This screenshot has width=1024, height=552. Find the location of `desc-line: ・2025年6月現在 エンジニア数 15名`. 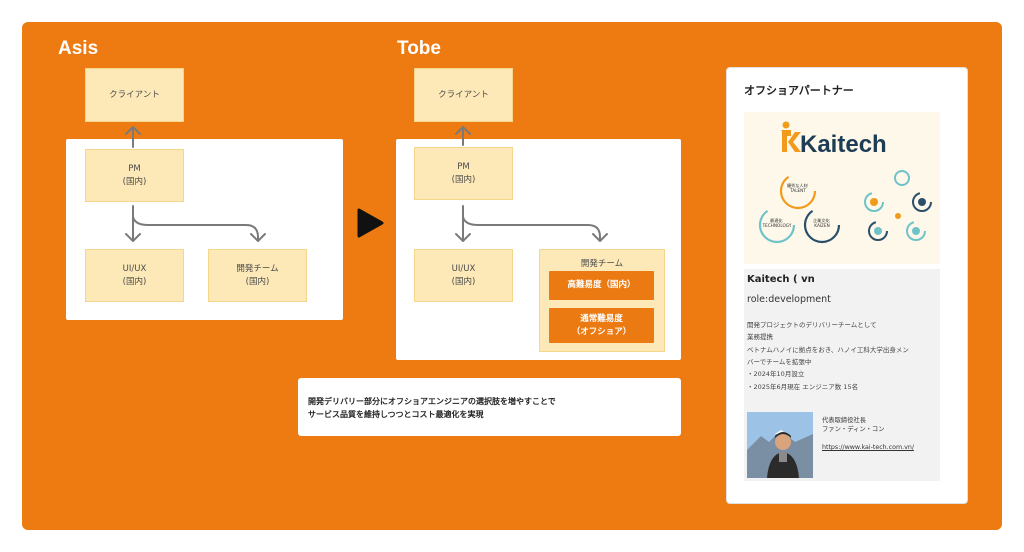

desc-line: ・2025年6月現在 エンジニア数 15名 is located at coordinates (803, 386).